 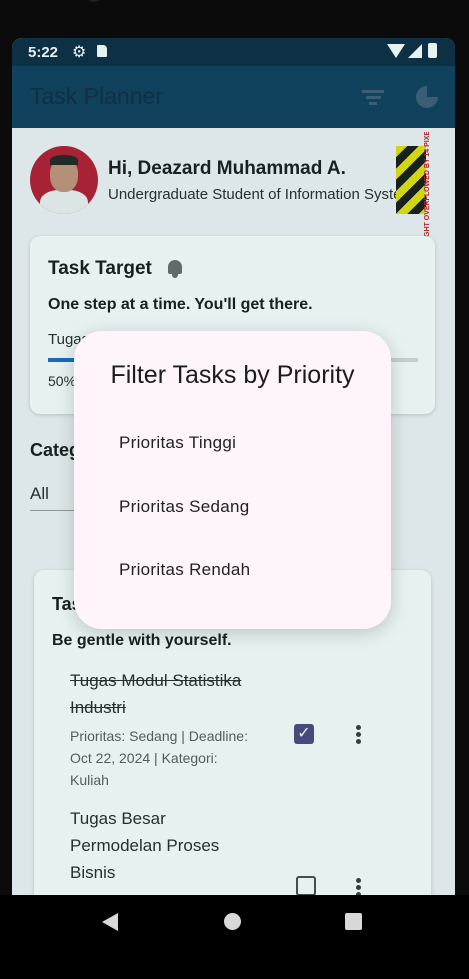 I want to click on dialog-title: Filter Tasks by Priority, so click(x=232, y=375).